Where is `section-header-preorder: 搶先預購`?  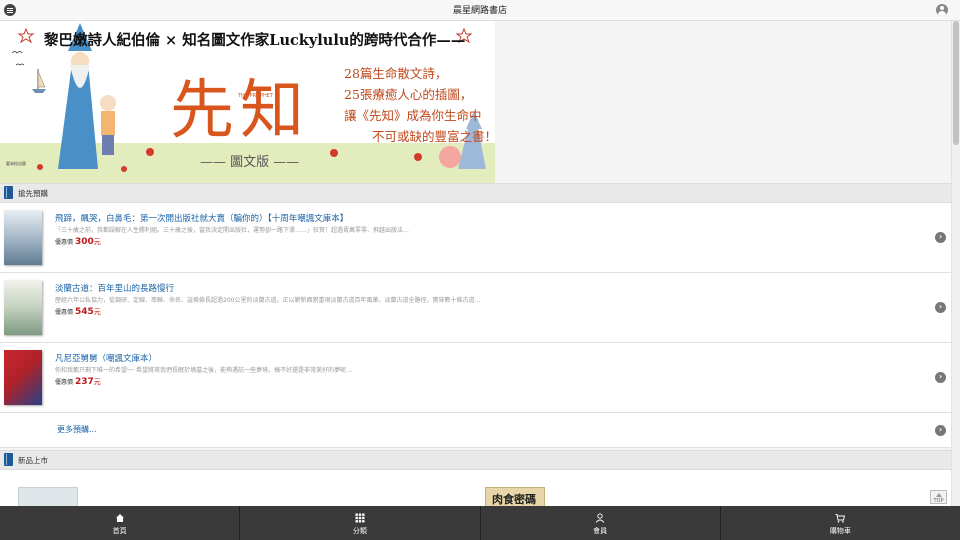
section-header-preorder: 搶先預購 is located at coordinates (475, 193).